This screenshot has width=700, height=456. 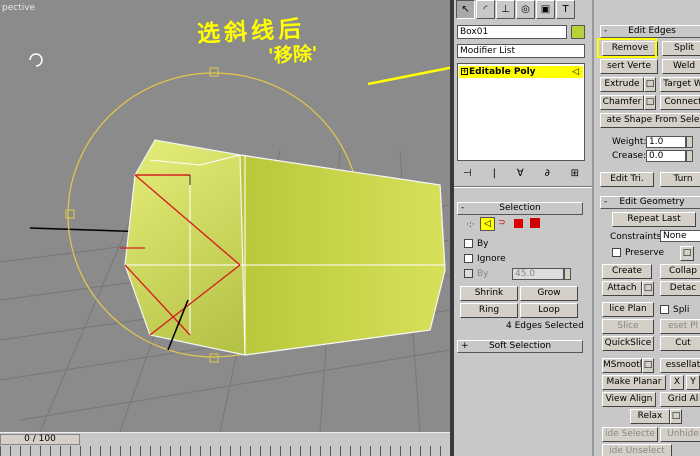 I want to click on split-checkbox, so click(x=664, y=309).